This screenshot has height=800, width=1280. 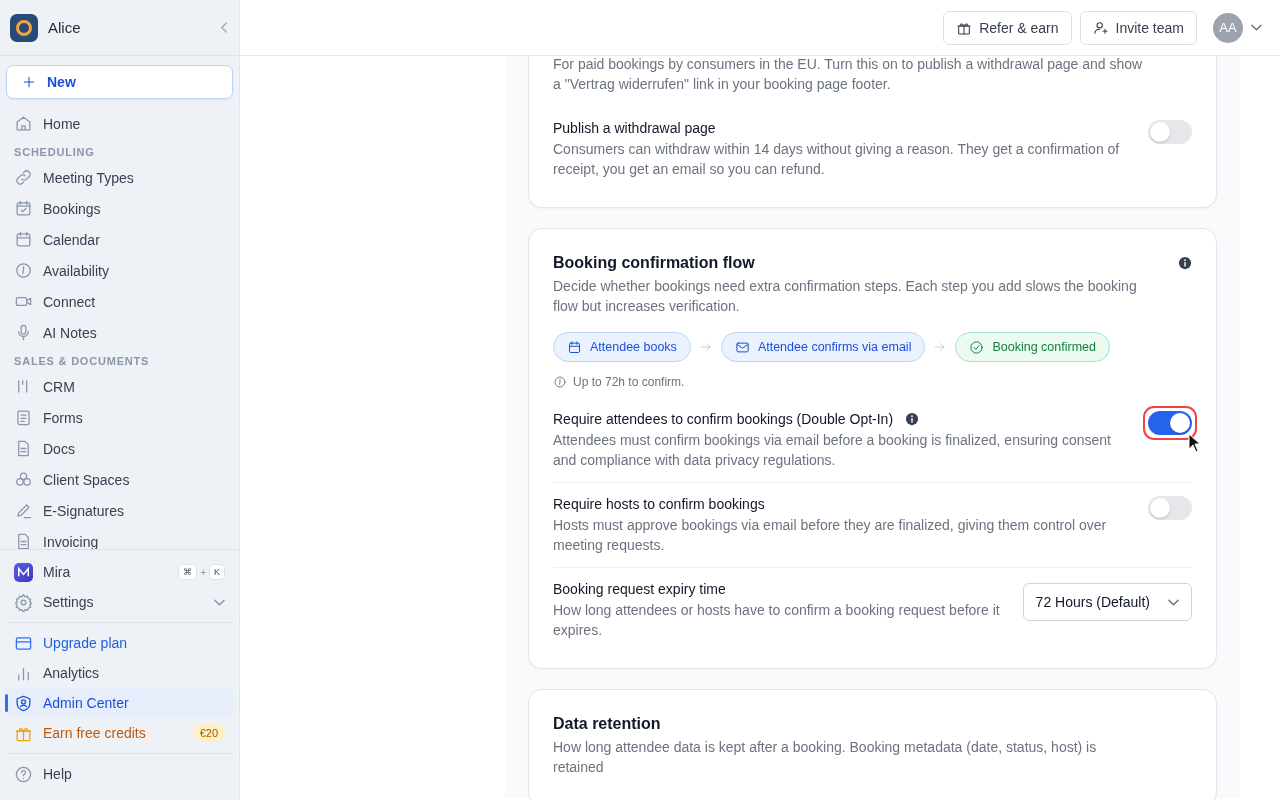 What do you see at coordinates (116, 239) in the screenshot?
I see `nav-item: Calendar` at bounding box center [116, 239].